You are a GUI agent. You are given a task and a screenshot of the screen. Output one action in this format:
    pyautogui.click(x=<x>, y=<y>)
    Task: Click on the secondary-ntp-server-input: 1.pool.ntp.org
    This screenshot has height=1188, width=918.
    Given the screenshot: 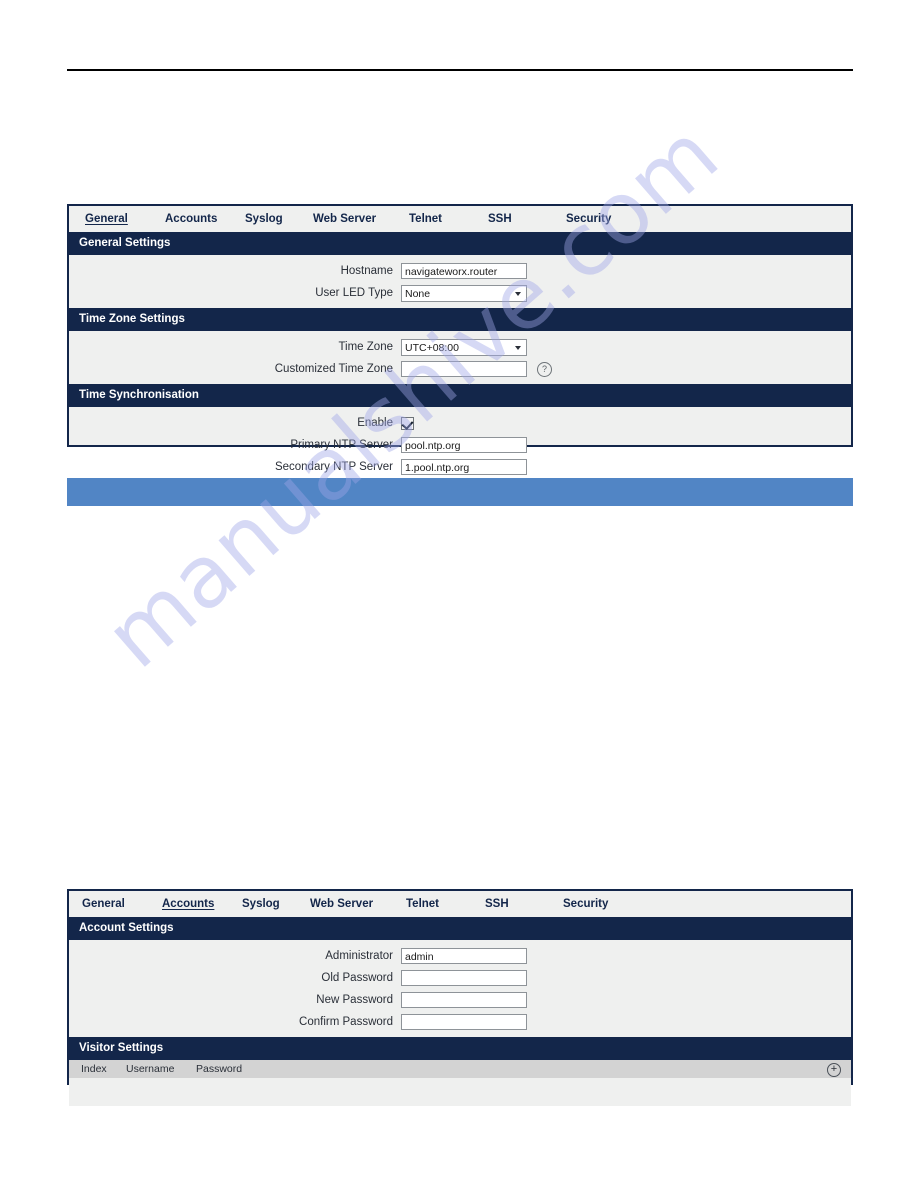 What is the action you would take?
    pyautogui.click(x=464, y=467)
    